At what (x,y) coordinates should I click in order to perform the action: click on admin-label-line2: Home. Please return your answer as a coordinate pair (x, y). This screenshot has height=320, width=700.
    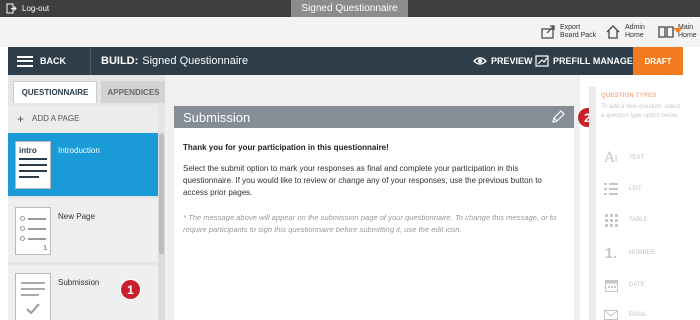
    Looking at the image, I should click on (634, 35).